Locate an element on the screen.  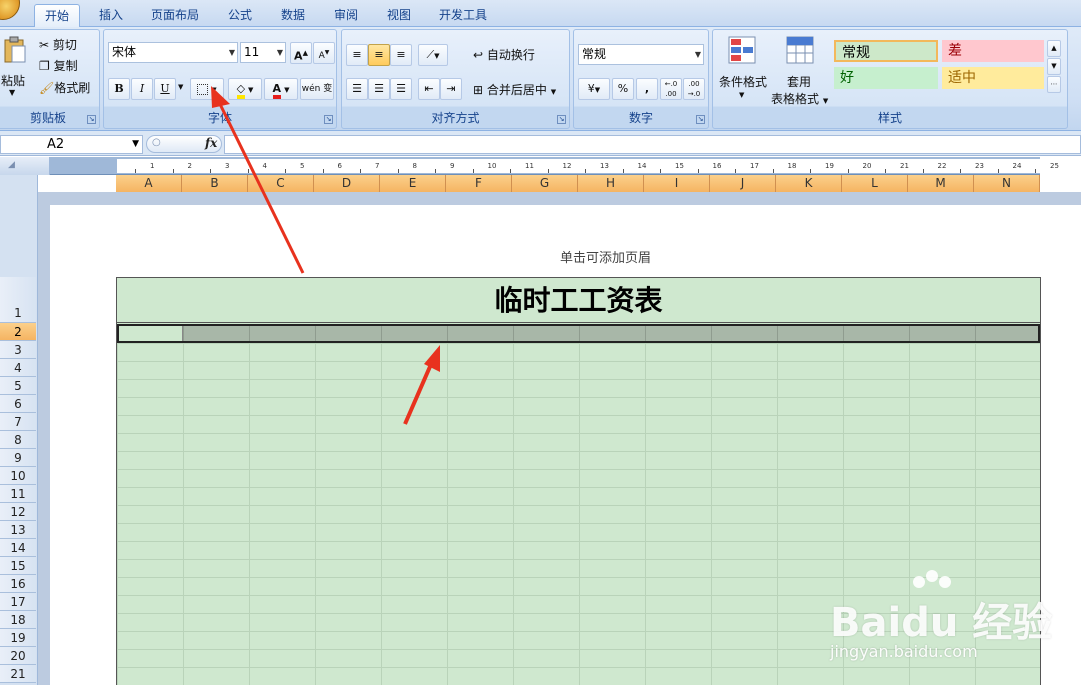
number-launcher-icon: ↘ is located at coordinates (700, 119).